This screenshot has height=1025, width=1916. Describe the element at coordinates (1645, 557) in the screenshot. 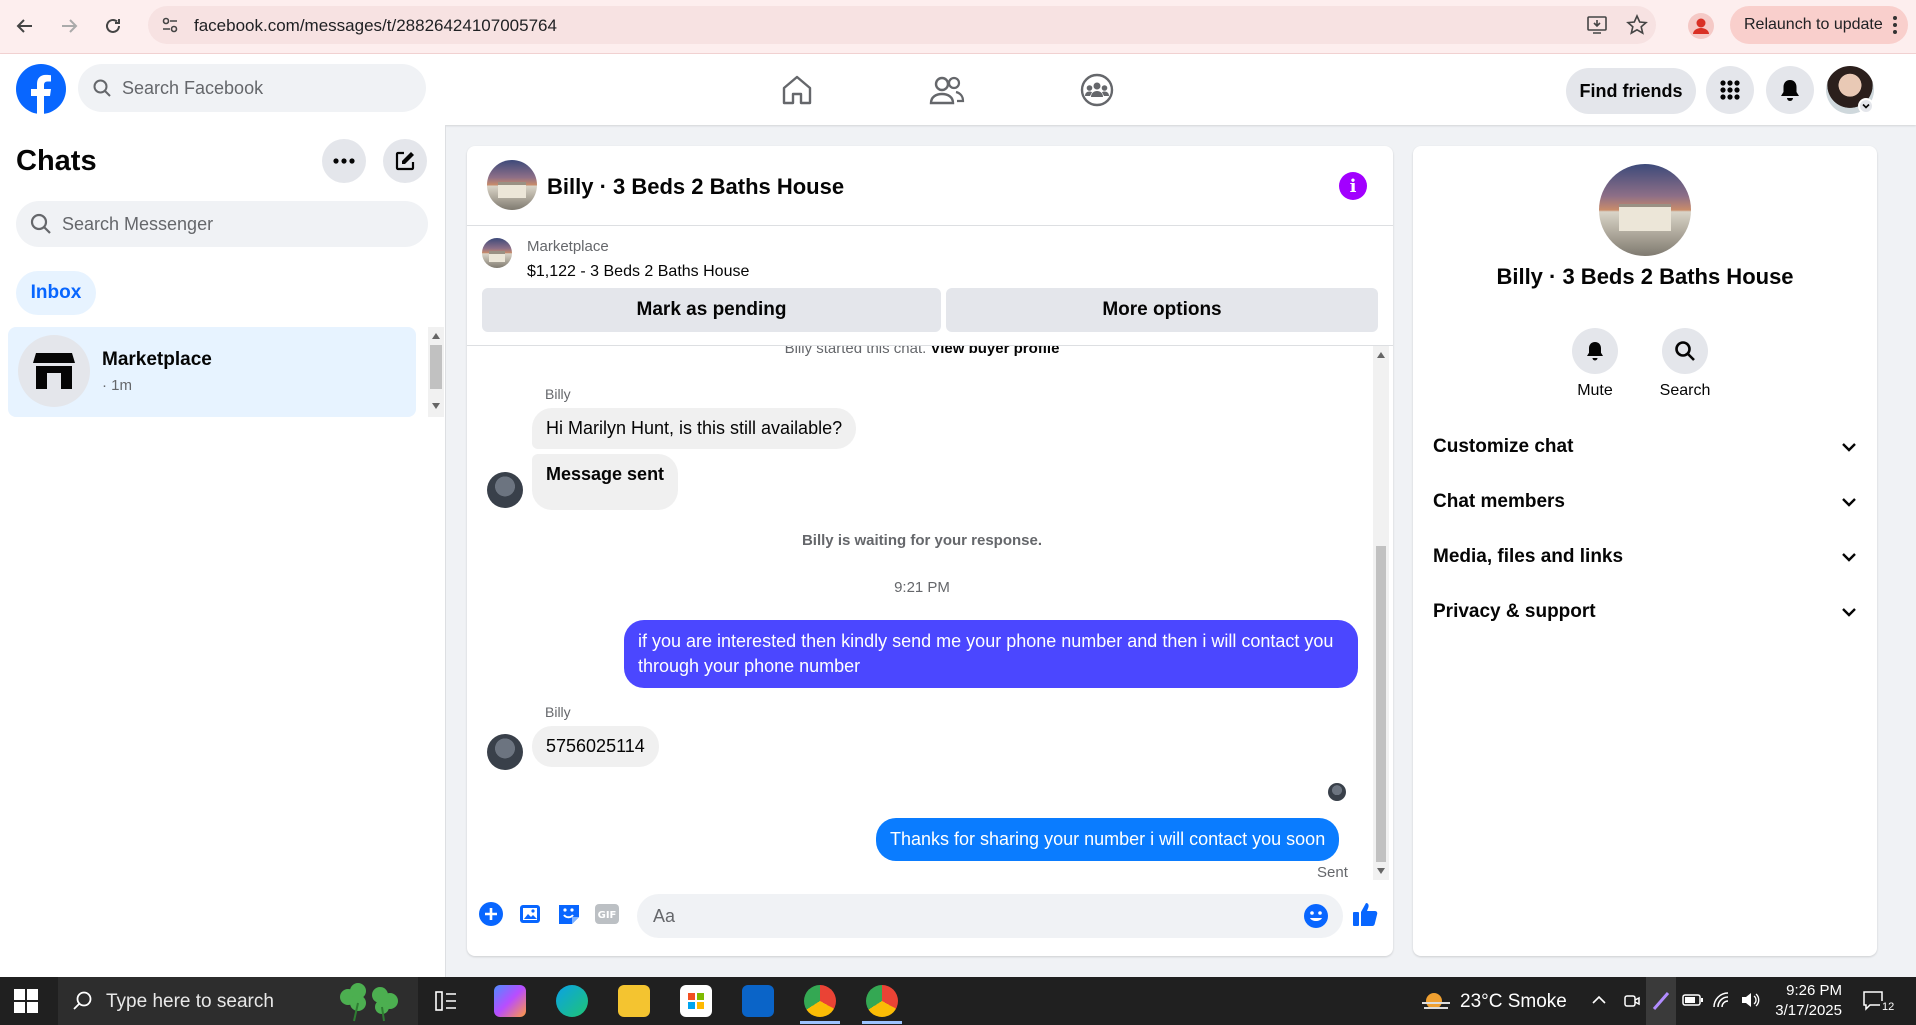

I see `media-files-links-section: Media, files and links` at that location.